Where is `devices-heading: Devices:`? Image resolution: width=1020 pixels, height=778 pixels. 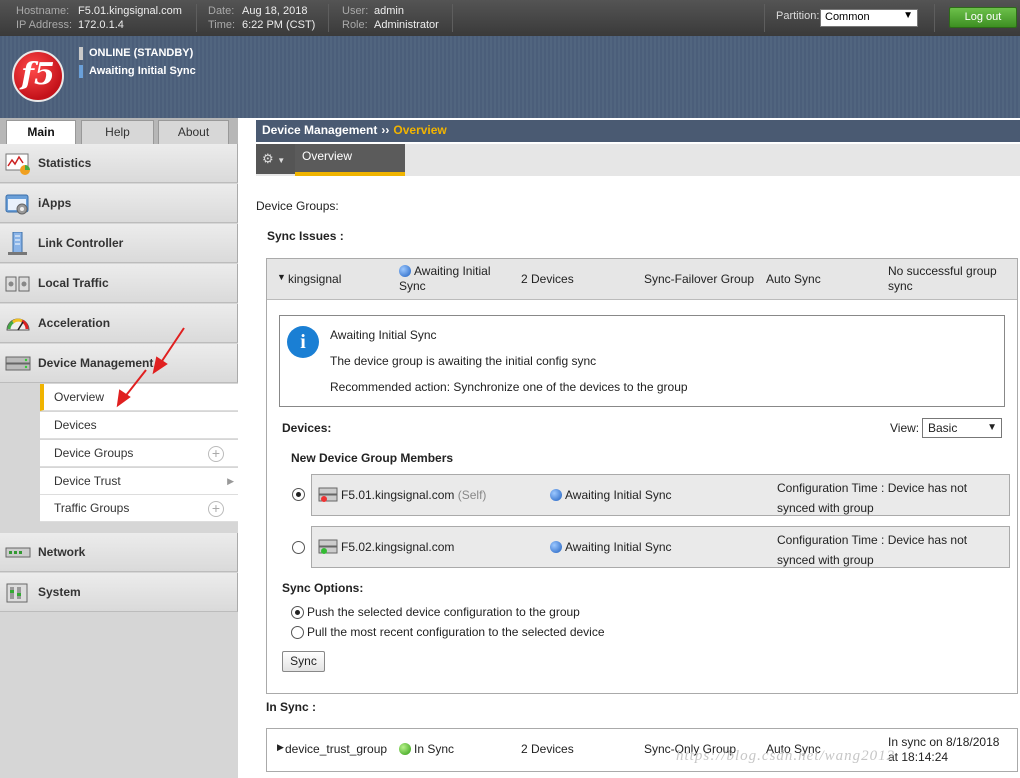
devices-heading: Devices: is located at coordinates (307, 428).